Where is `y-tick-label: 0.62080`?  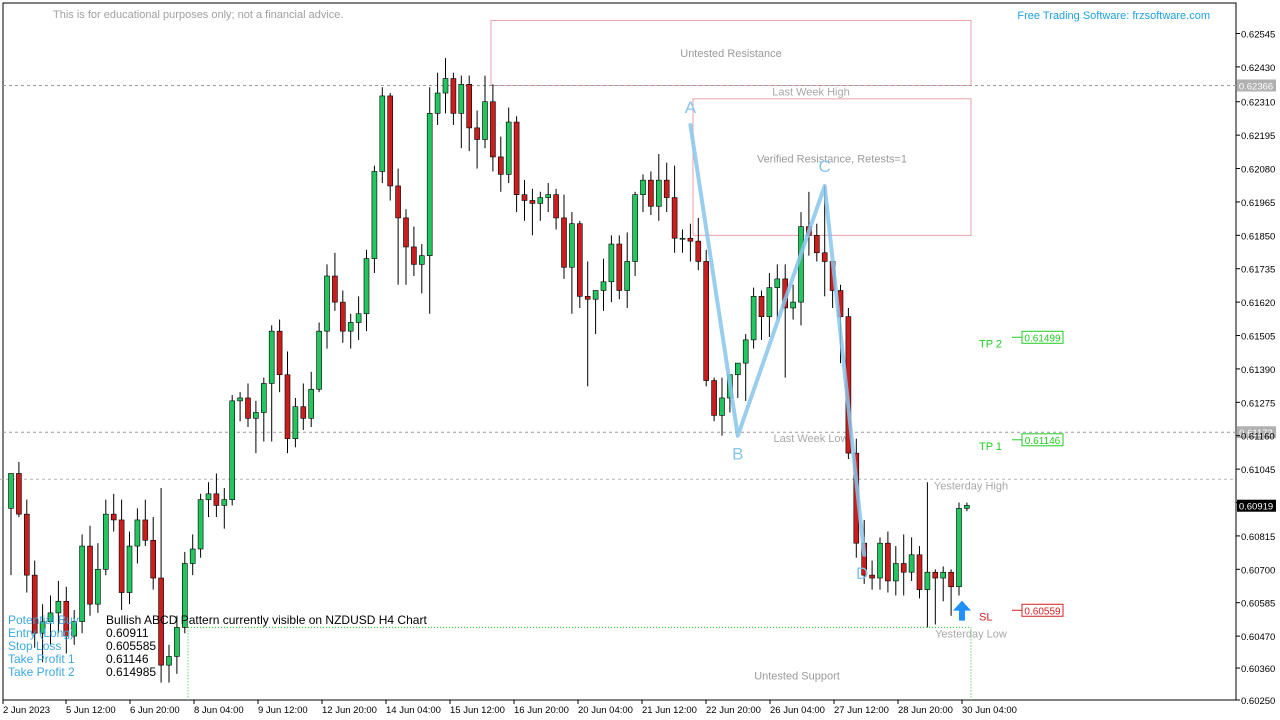 y-tick-label: 0.62080 is located at coordinates (1258, 170).